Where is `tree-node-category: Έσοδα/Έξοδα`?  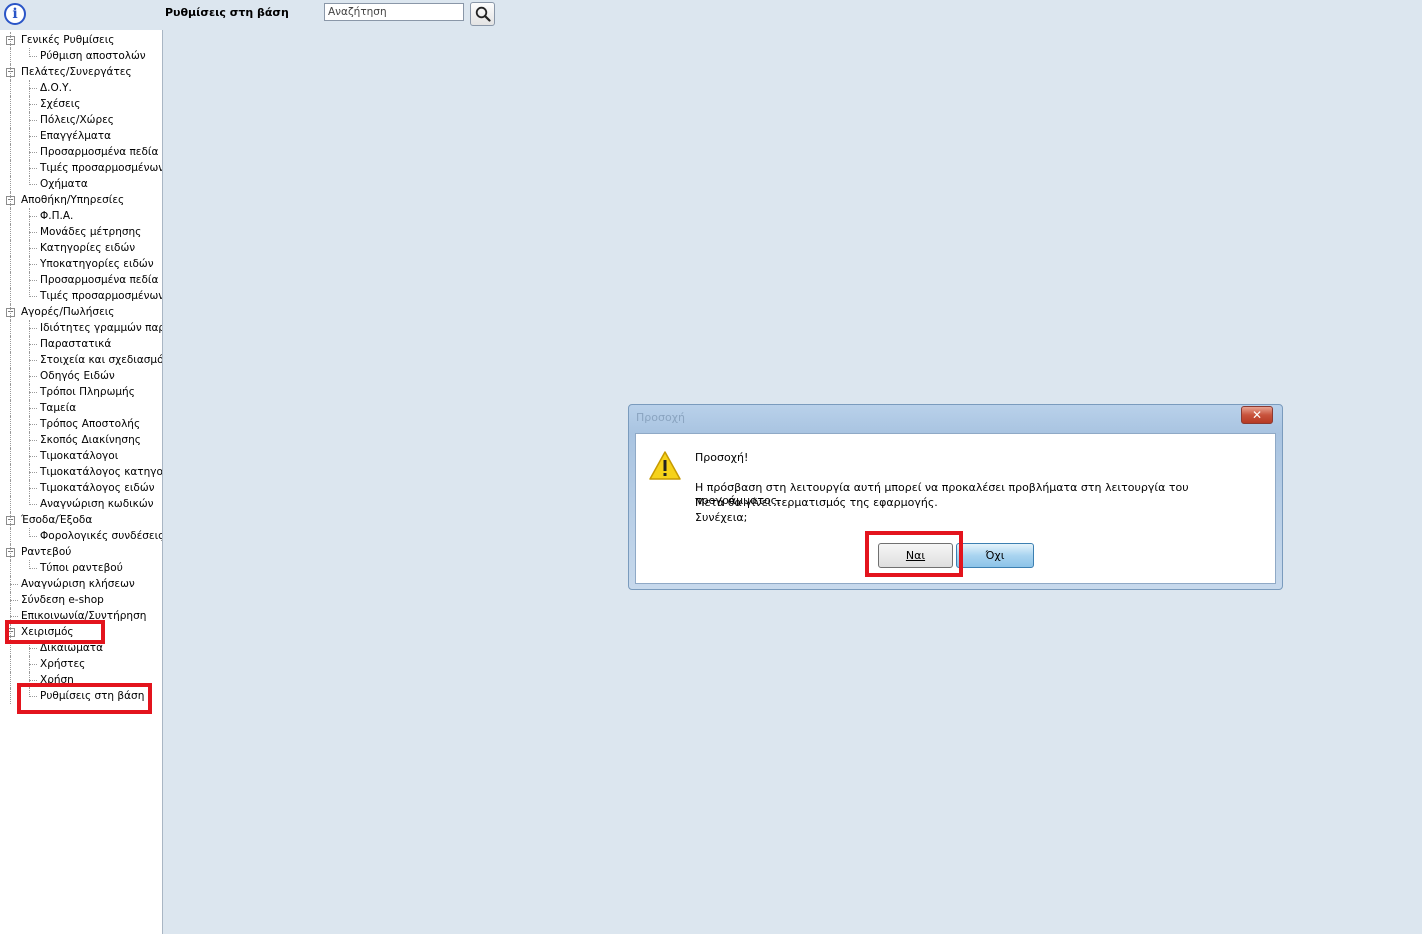
tree-node-category: Έσοδα/Έξοδα is located at coordinates (56, 520).